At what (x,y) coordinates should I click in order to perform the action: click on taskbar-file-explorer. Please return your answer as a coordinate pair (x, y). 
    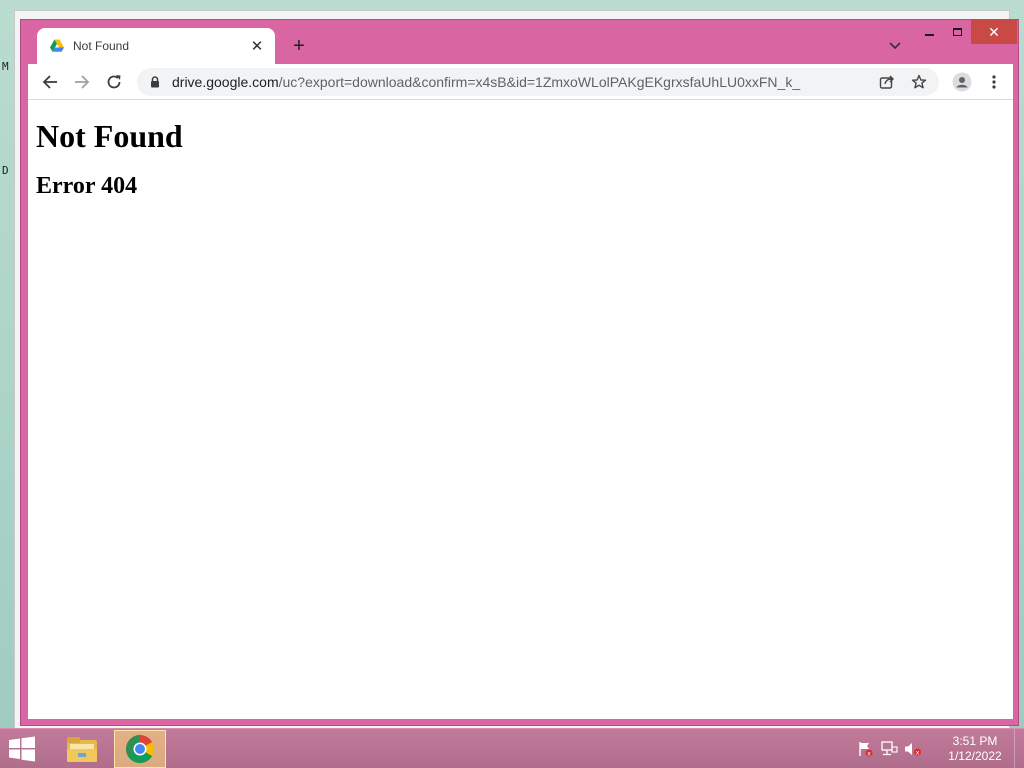
    Looking at the image, I should click on (82, 749).